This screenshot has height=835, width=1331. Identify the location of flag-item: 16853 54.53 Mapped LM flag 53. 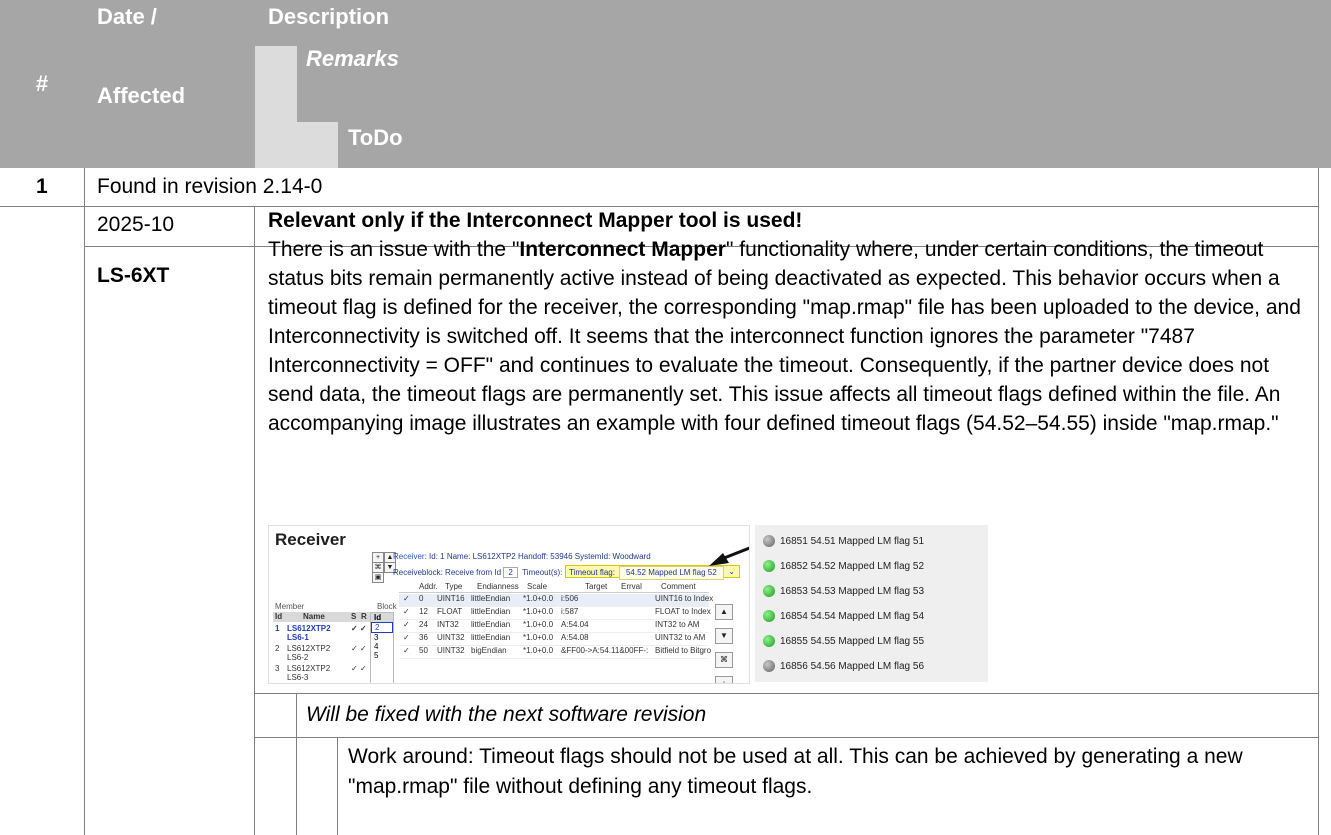
(843, 592).